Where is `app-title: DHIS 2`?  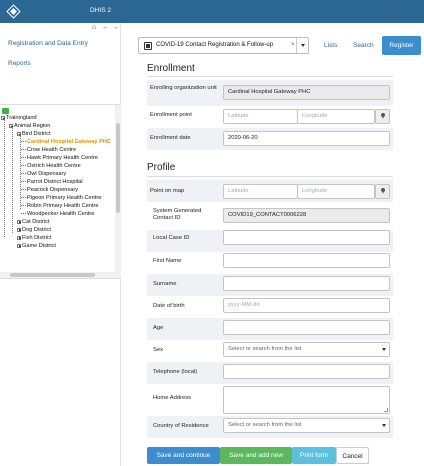
app-title: DHIS 2 is located at coordinates (100, 10).